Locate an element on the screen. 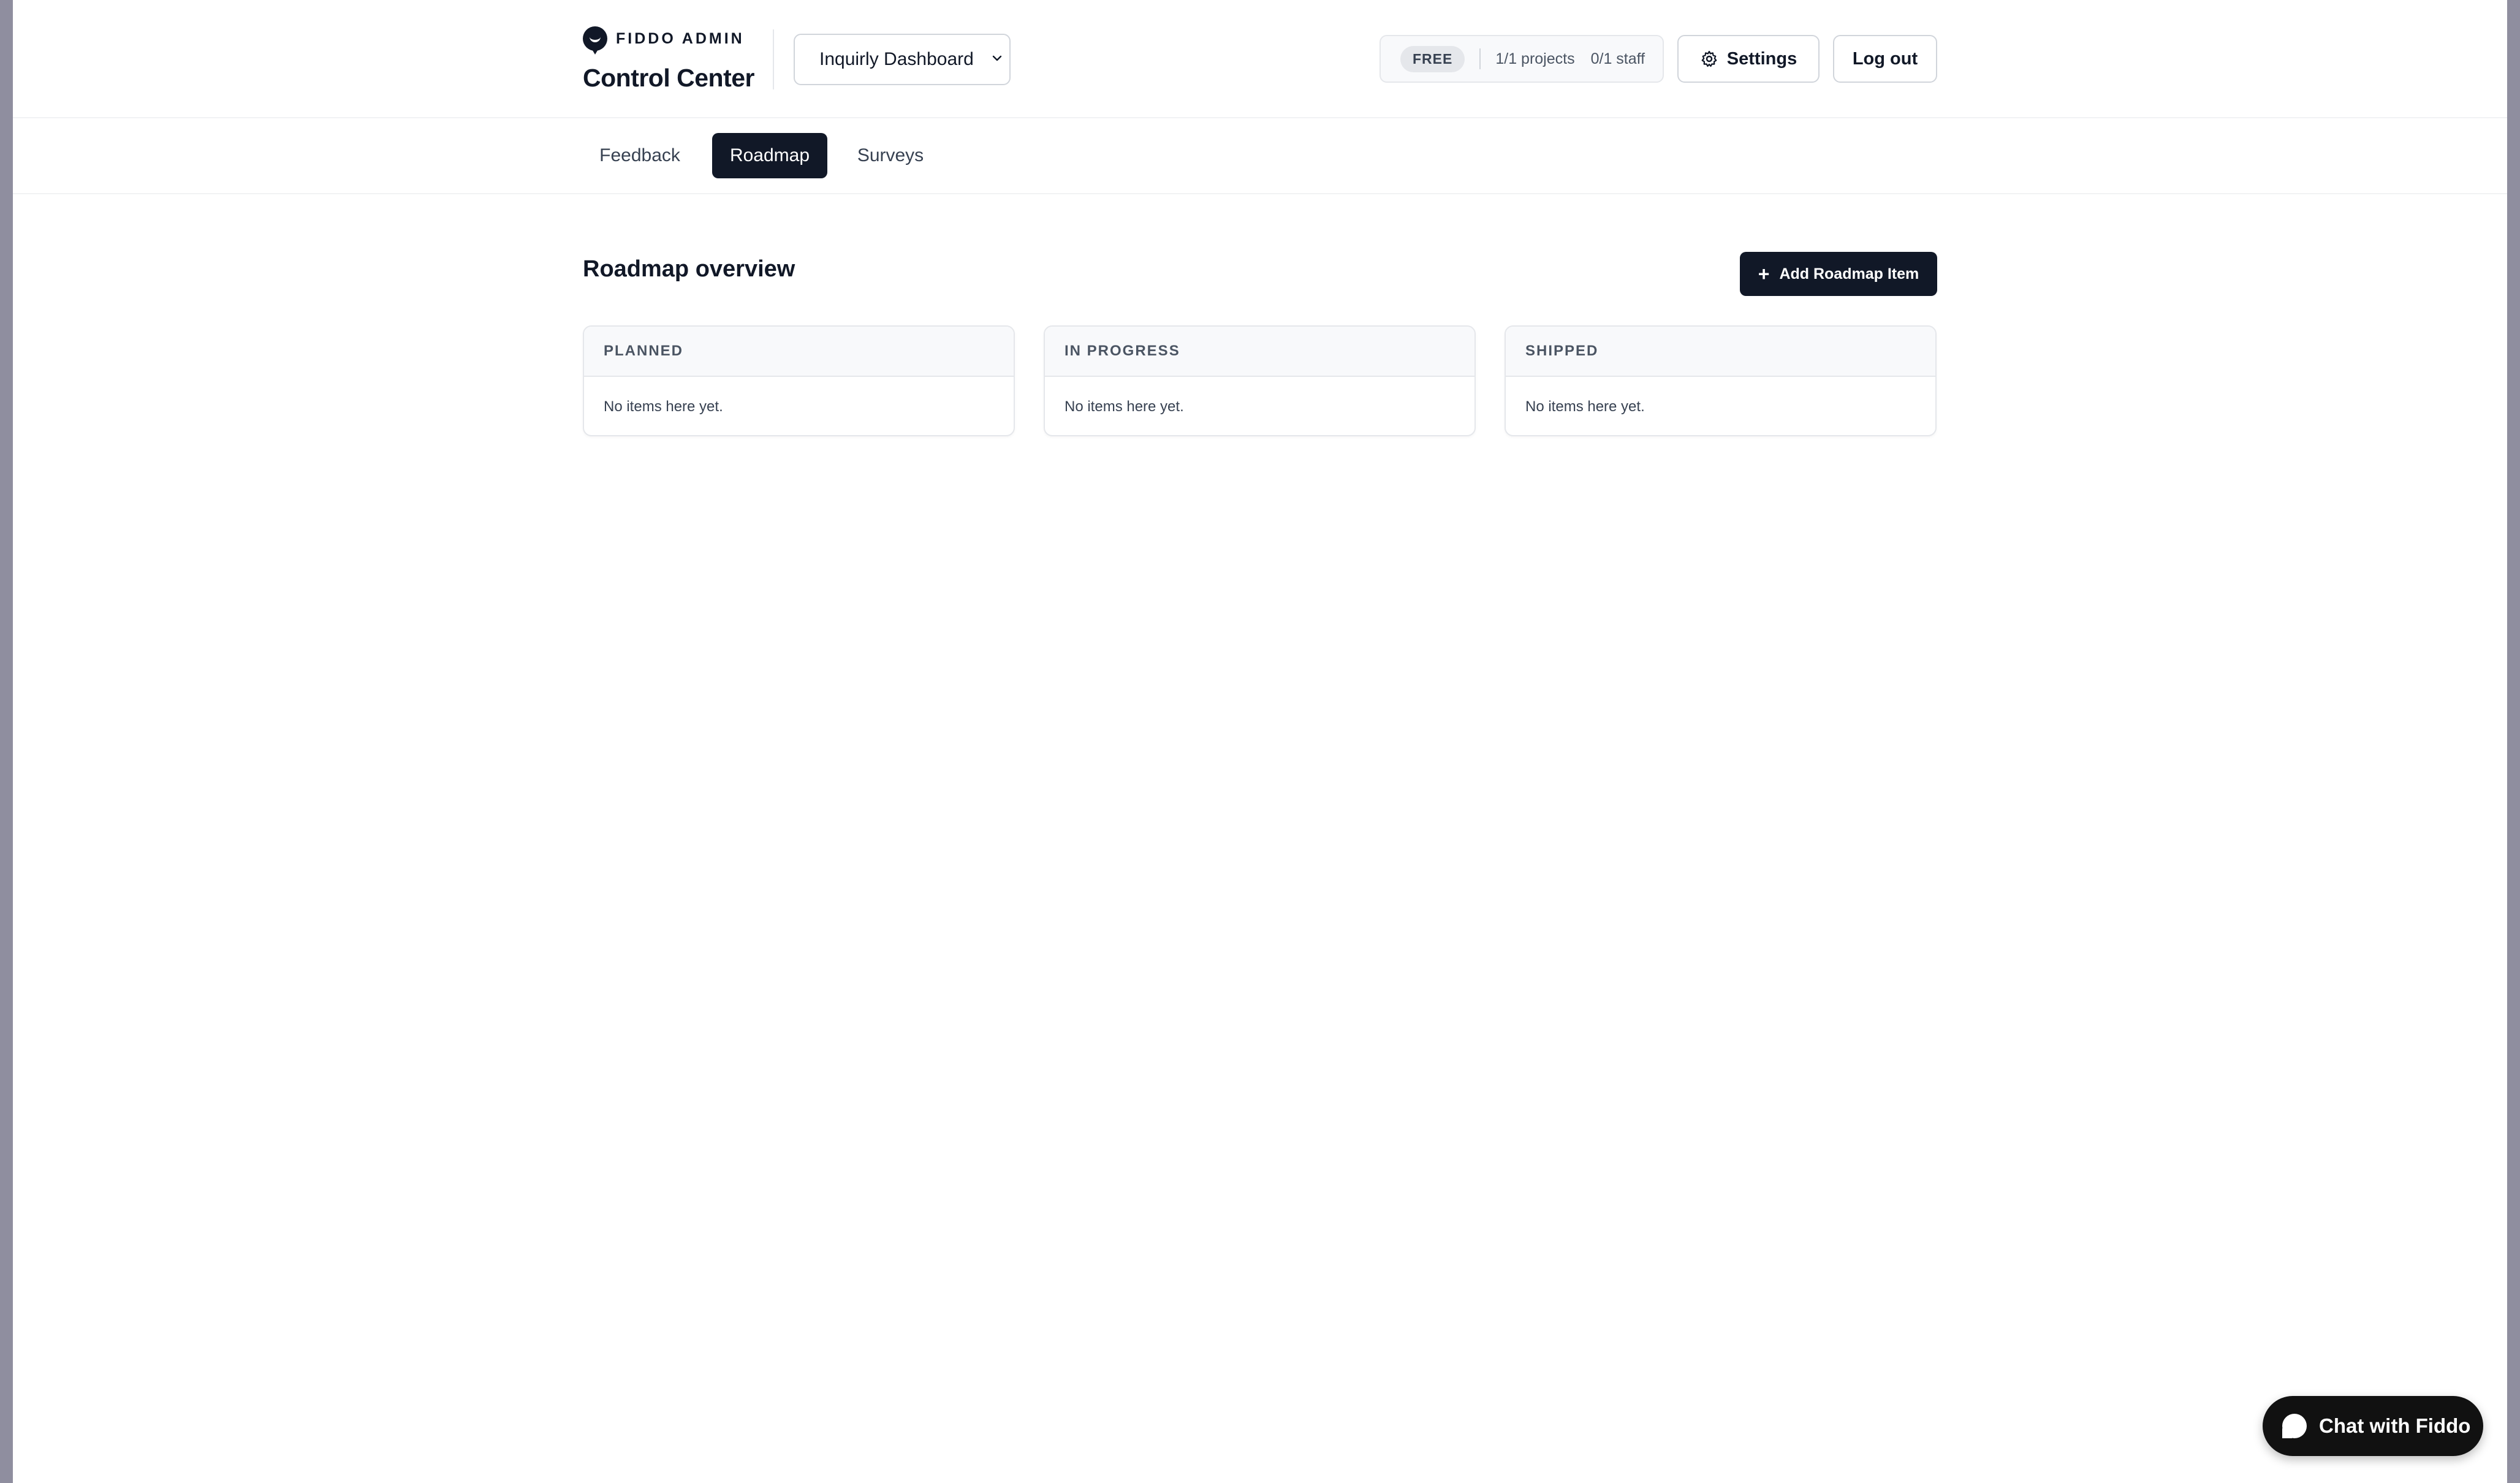 Image resolution: width=2520 pixels, height=1483 pixels. logout-label: Log out is located at coordinates (1885, 59).